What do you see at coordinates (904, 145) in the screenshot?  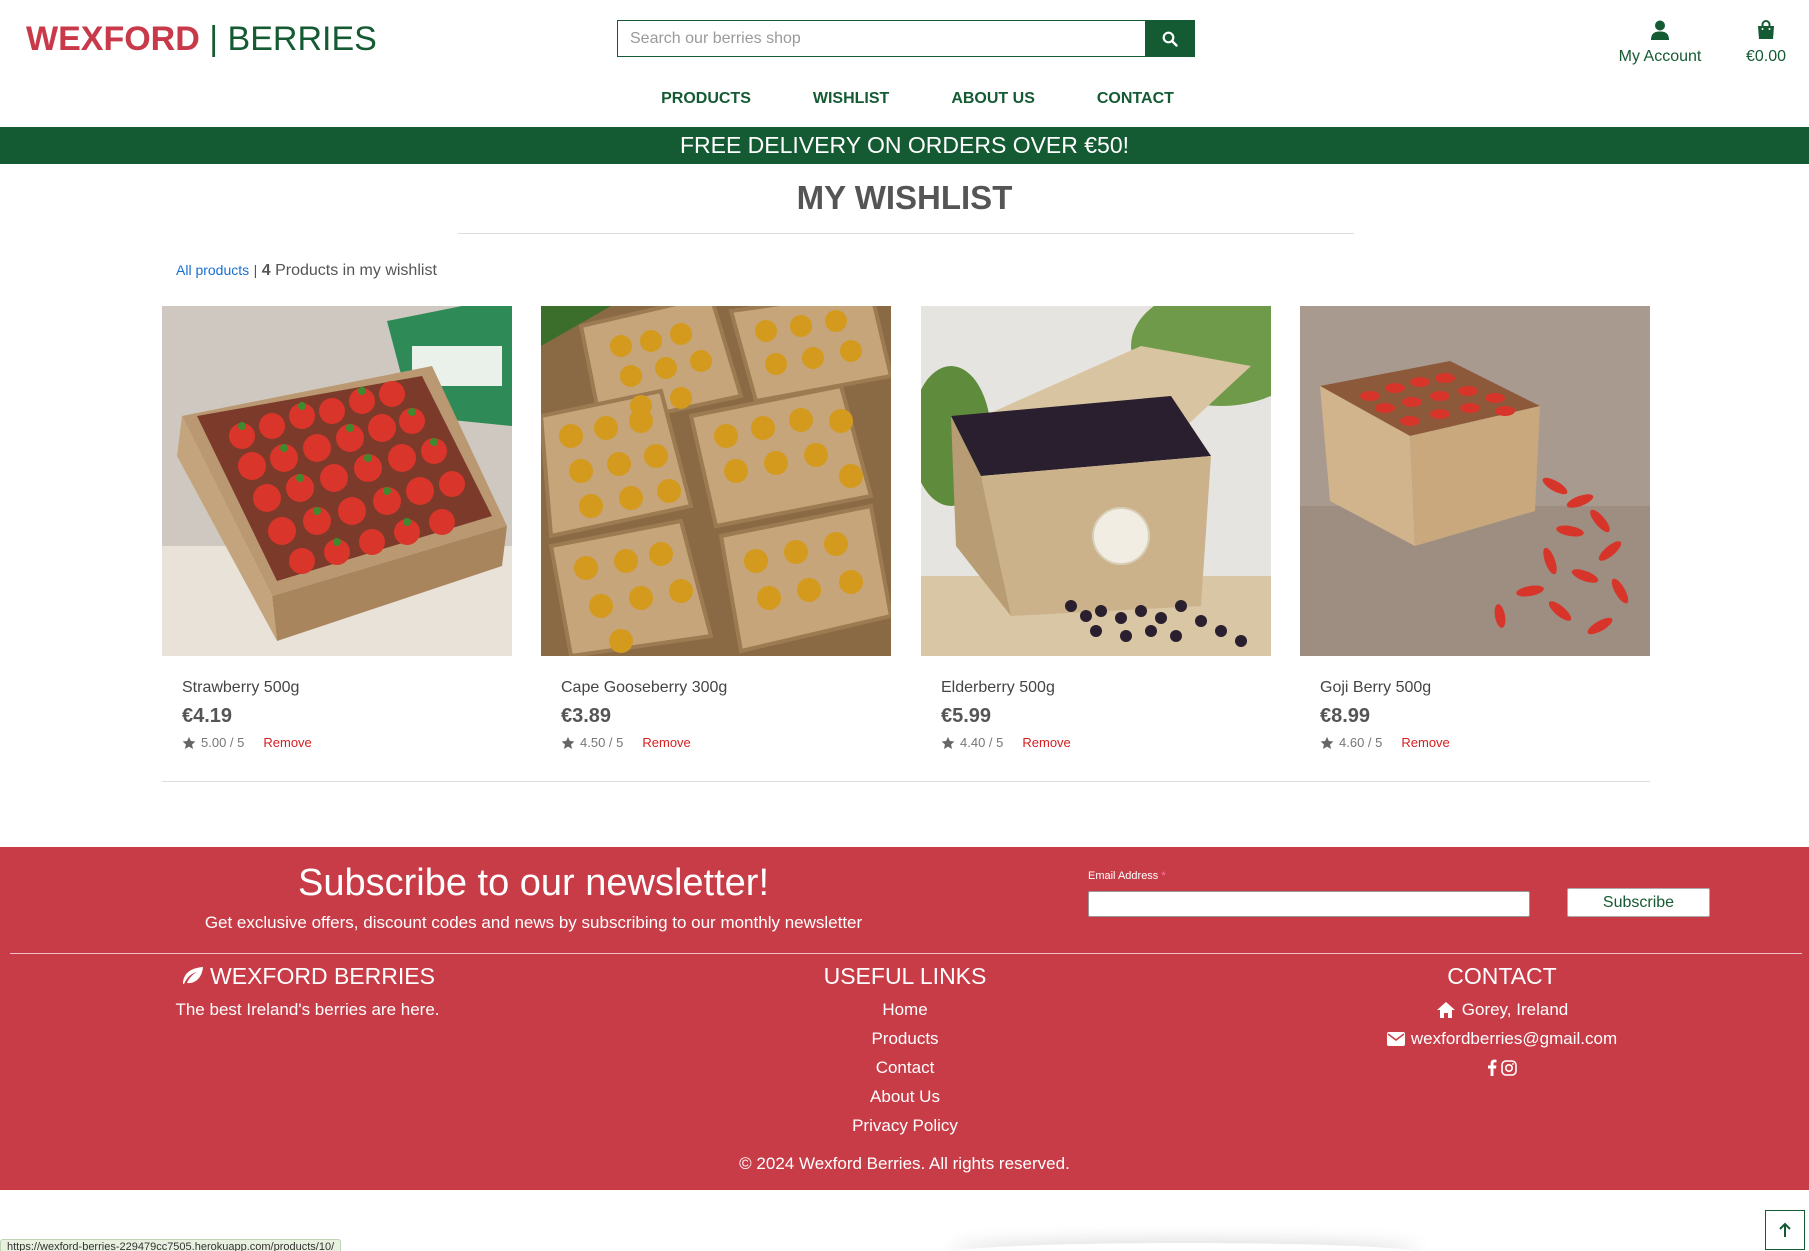 I see `delivery-banner: FREE DELIVERY ON ORDERS OVER €50!` at bounding box center [904, 145].